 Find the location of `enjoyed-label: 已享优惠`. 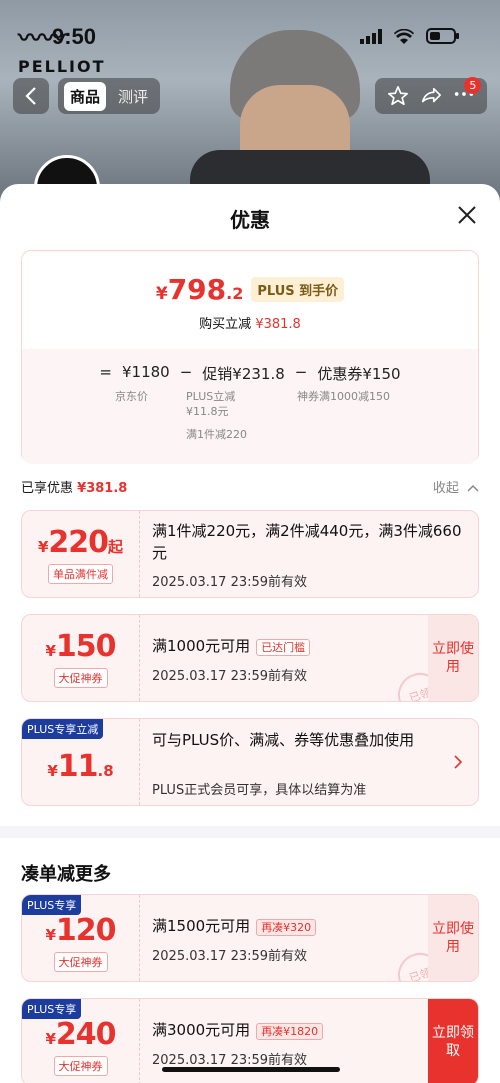

enjoyed-label: 已享优惠 is located at coordinates (47, 488).